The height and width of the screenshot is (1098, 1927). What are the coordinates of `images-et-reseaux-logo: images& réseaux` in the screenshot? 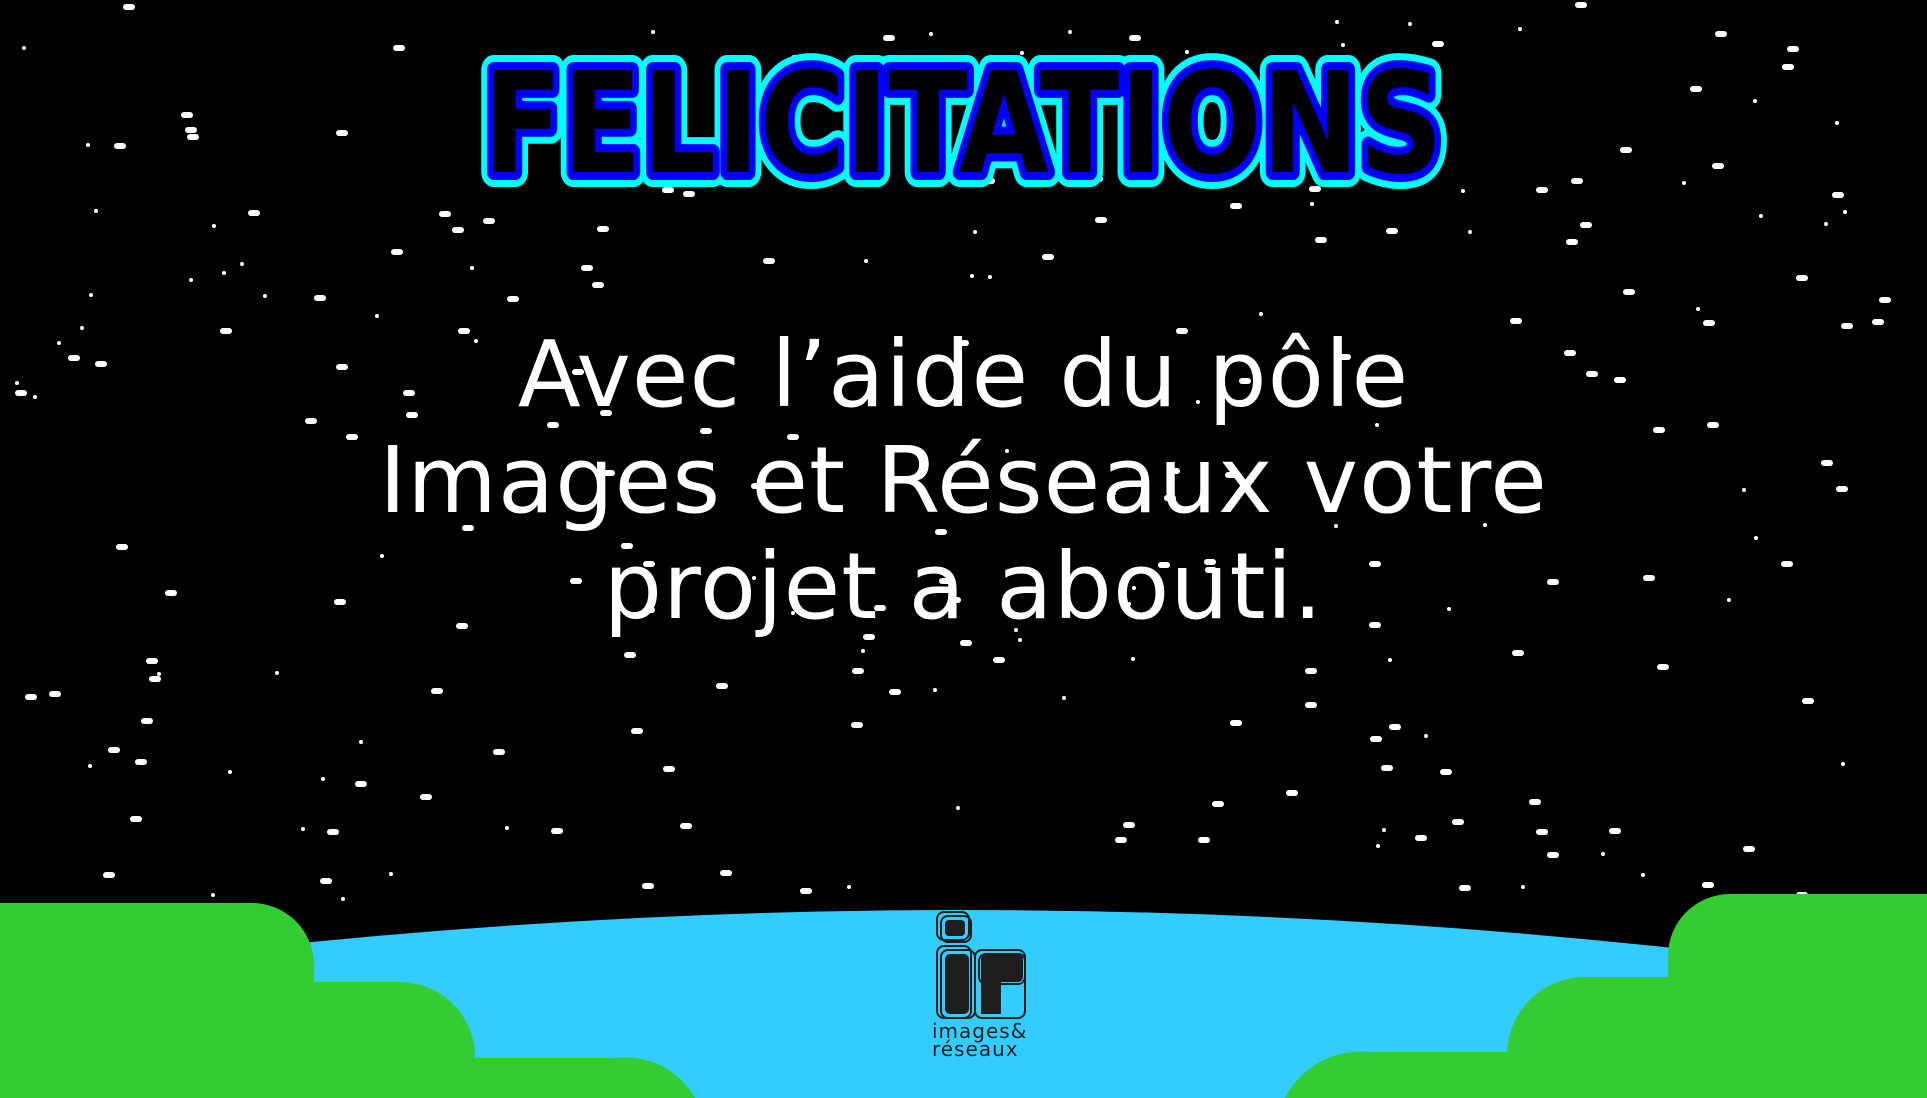 It's located at (980, 985).